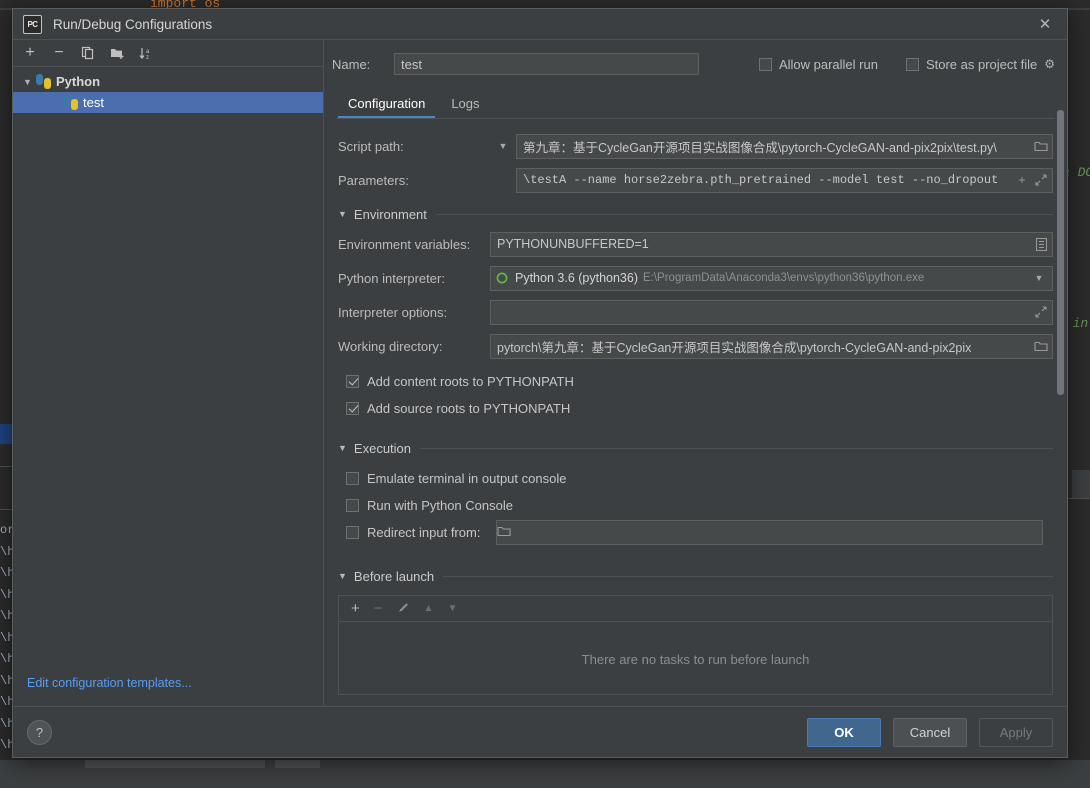  What do you see at coordinates (1022, 180) in the screenshot?
I see `plus-icon: +` at bounding box center [1022, 180].